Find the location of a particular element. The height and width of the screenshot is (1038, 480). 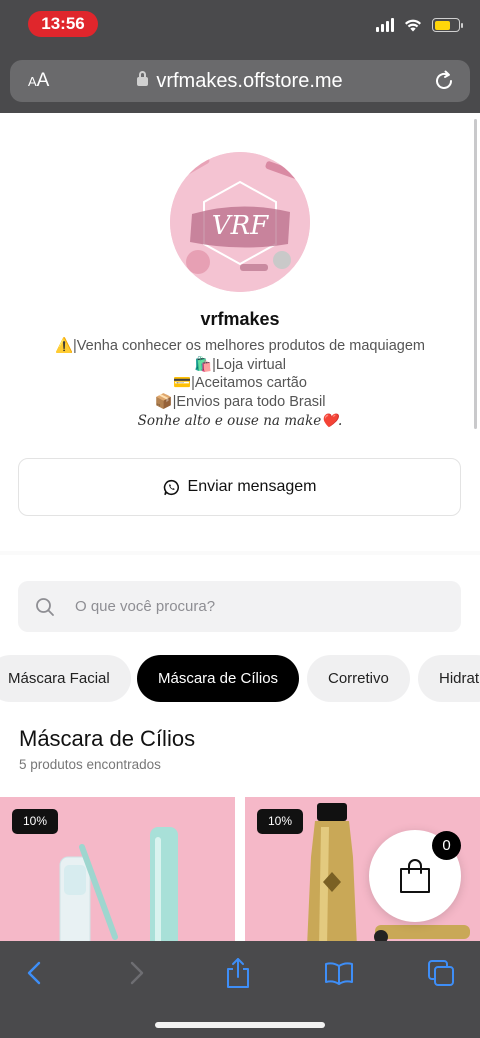

category-tab-mascara-facial: Máscara Facial is located at coordinates (65, 678).